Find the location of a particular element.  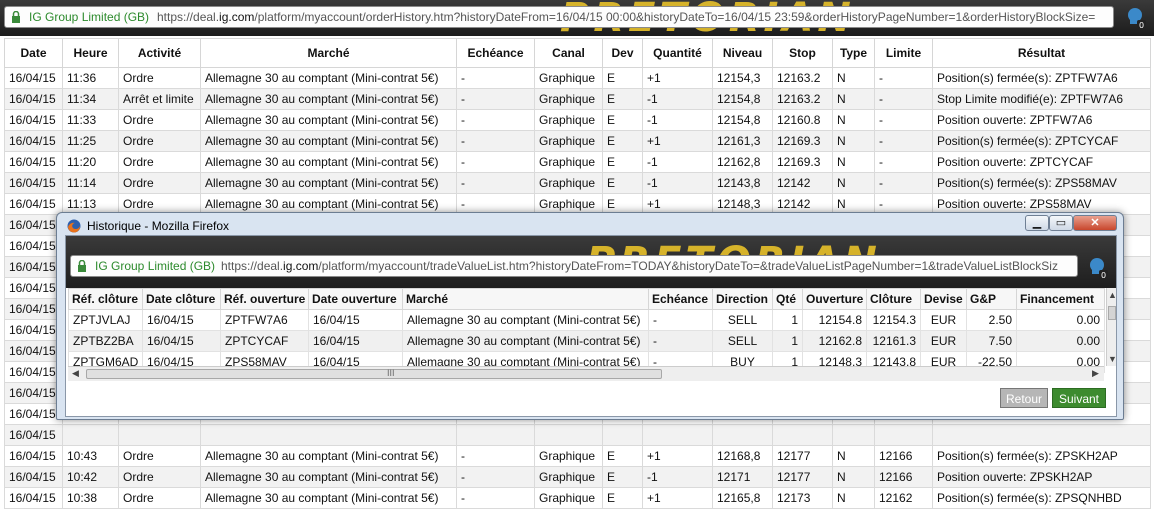

column-header: Direction is located at coordinates (742, 299).